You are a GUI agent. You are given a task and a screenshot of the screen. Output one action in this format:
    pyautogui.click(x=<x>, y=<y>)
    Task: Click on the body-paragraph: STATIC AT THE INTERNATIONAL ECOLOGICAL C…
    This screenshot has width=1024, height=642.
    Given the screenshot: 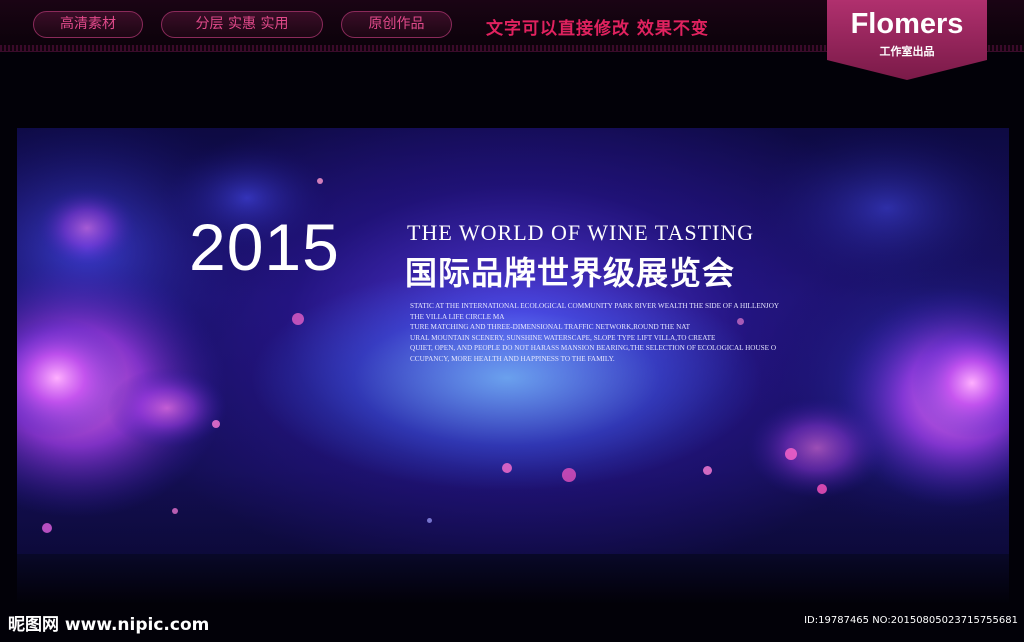 What is the action you would take?
    pyautogui.click(x=610, y=333)
    